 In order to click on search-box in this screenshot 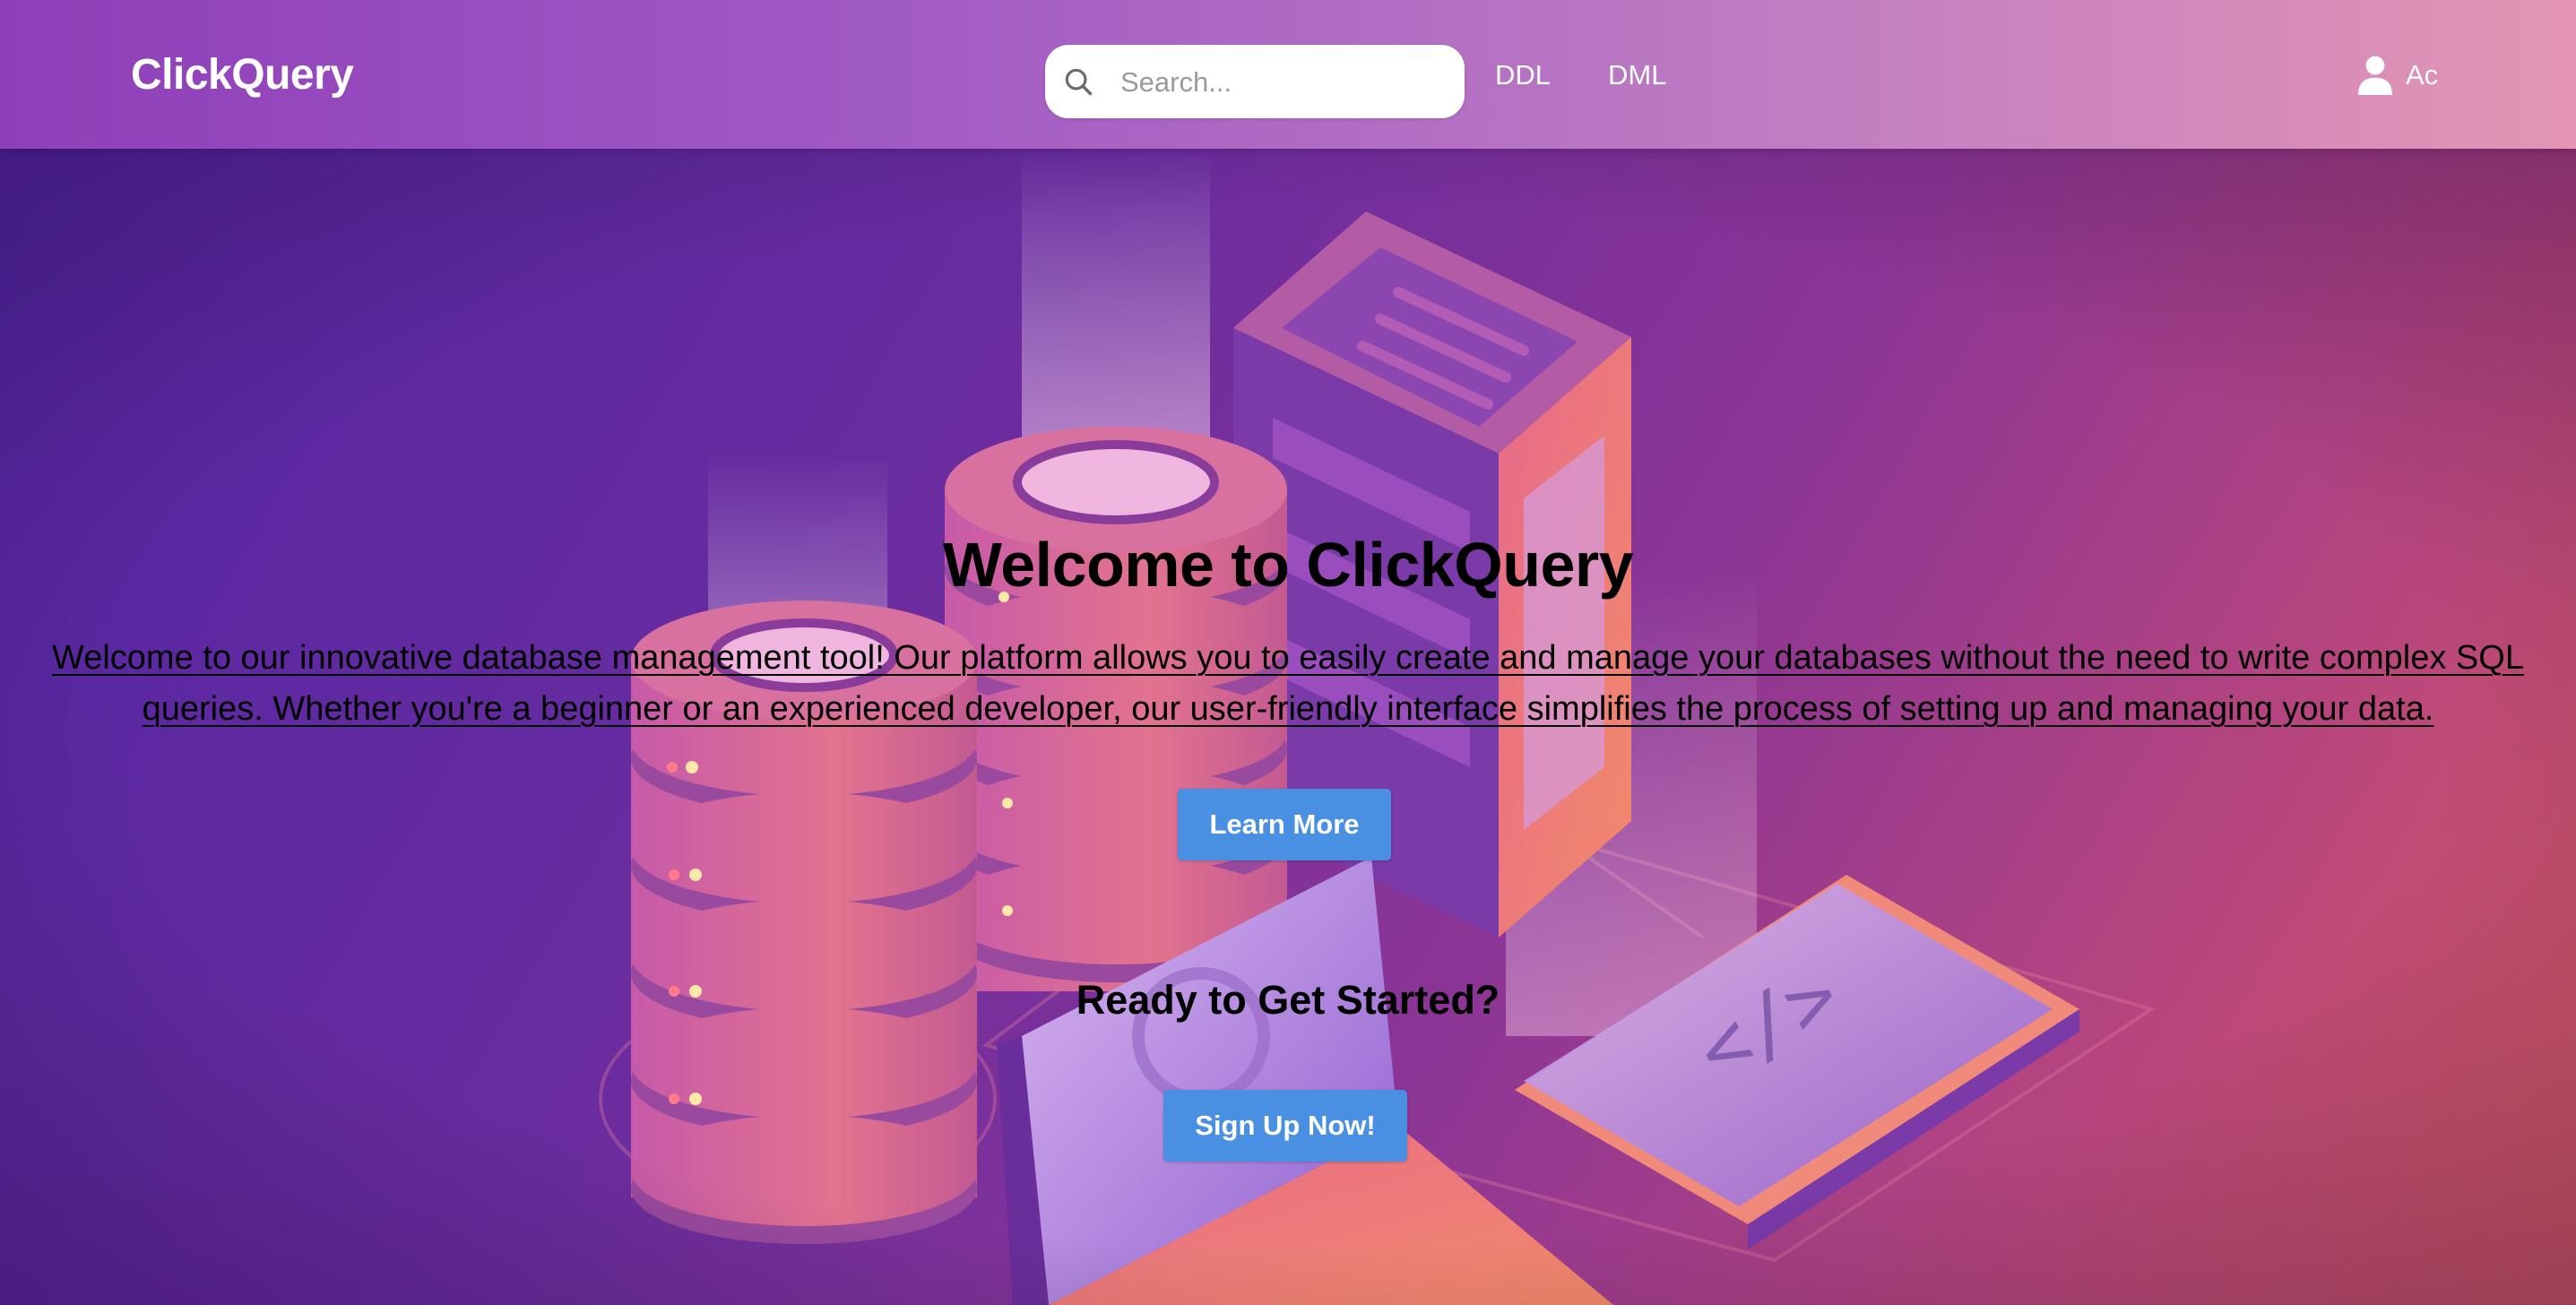, I will do `click(1255, 82)`.